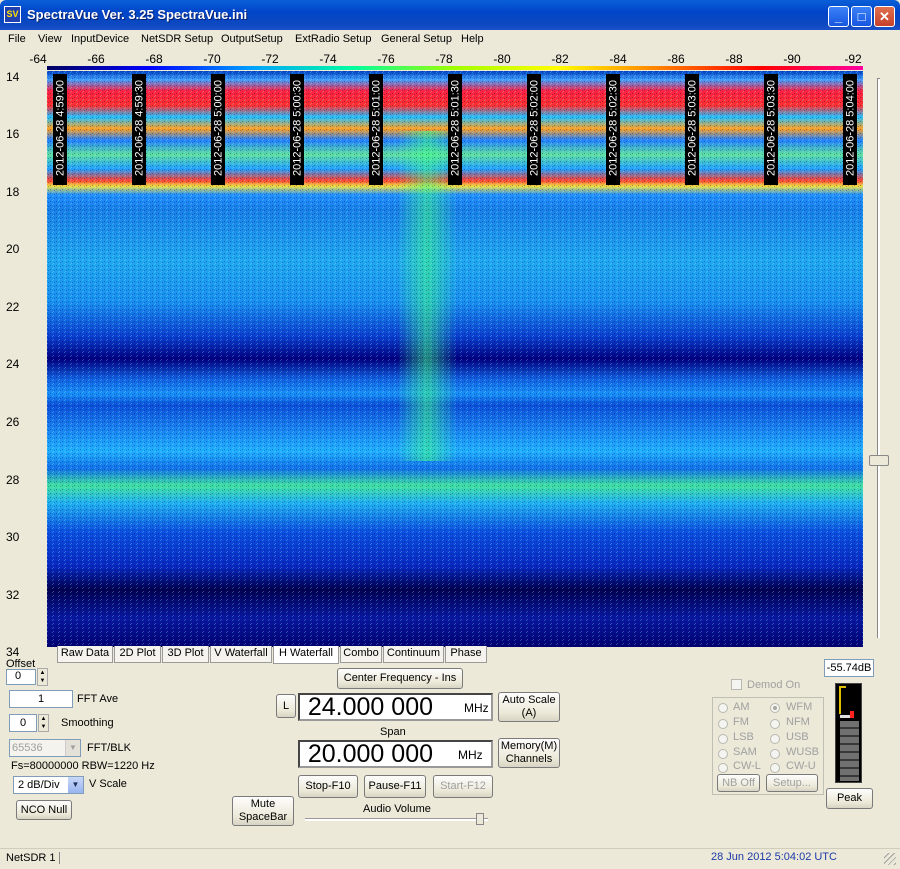 The width and height of the screenshot is (900, 869). I want to click on tab-raw-data: Raw Data, so click(85, 654).